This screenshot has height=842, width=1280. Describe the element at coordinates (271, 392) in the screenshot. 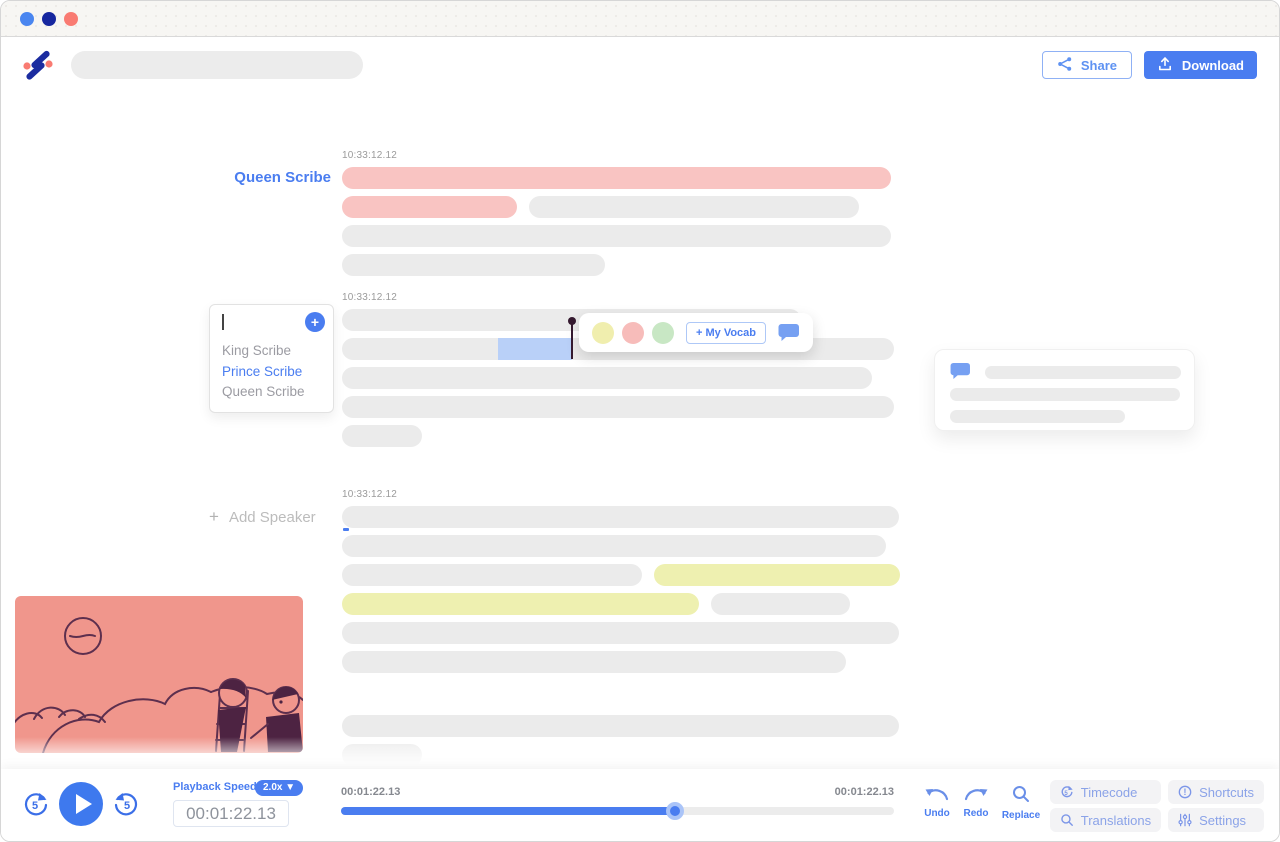

I see `speaker-option-queen: Queen Scribe` at that location.